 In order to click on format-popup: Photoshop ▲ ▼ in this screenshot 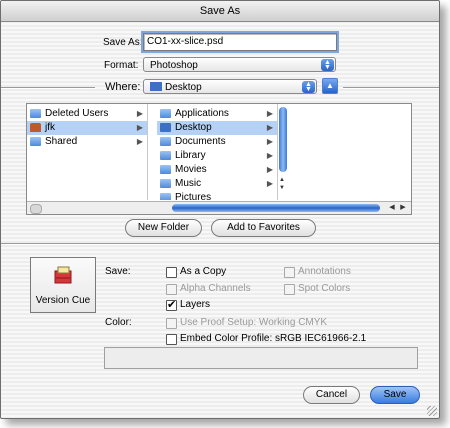, I will do `click(239, 64)`.